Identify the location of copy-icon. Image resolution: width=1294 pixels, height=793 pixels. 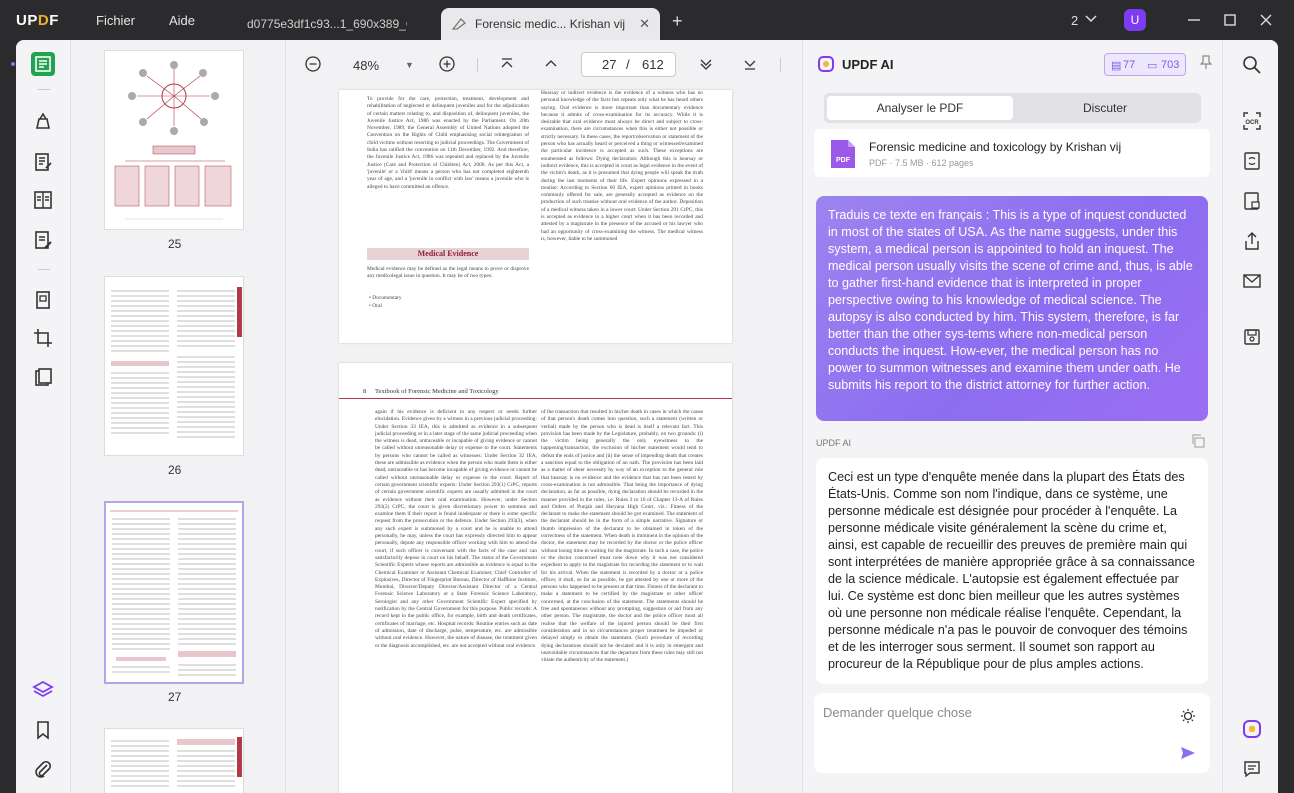
(1198, 443).